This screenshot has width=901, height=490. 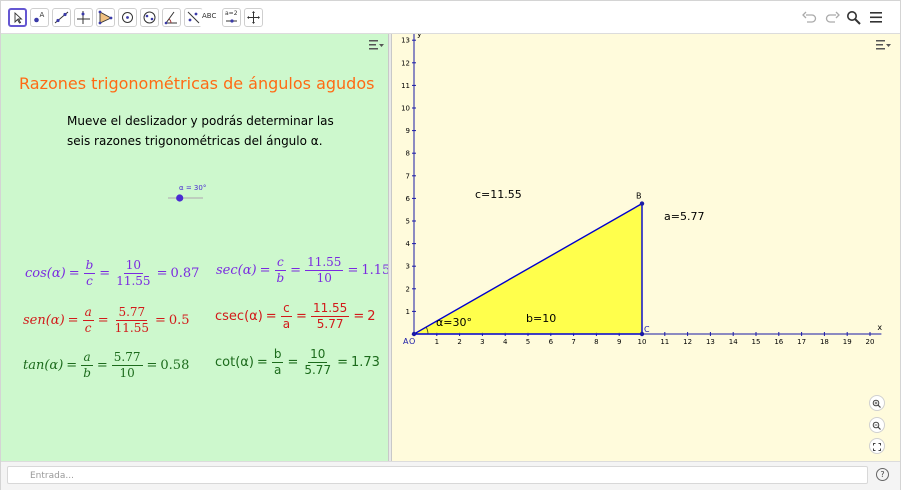 I want to click on point-icon: A, so click(x=39, y=17).